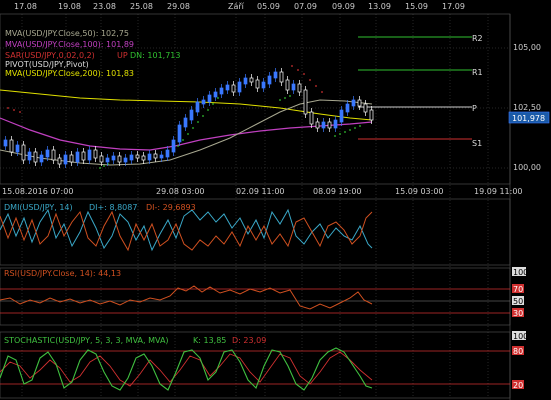 The image size is (551, 400). I want to click on top-axis-label-11: 17.09, so click(453, 6).